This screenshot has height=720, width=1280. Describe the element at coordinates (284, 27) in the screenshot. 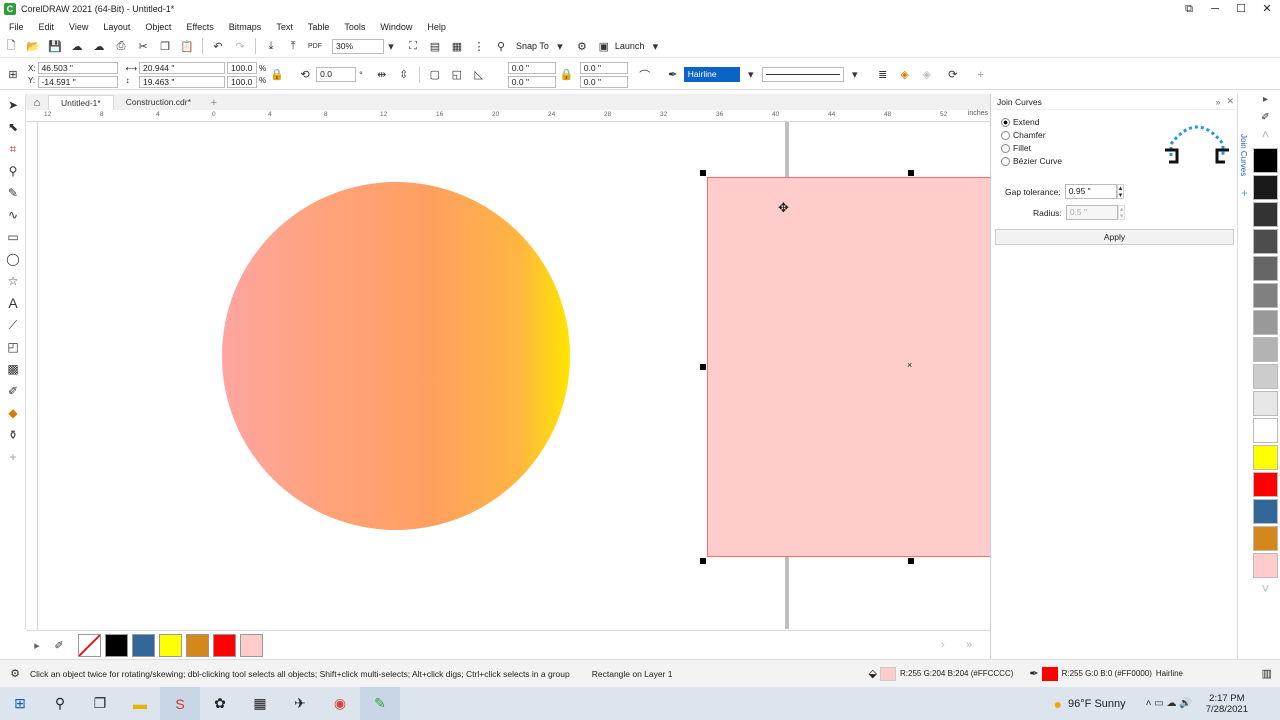

I see `menu-text: Text` at that location.